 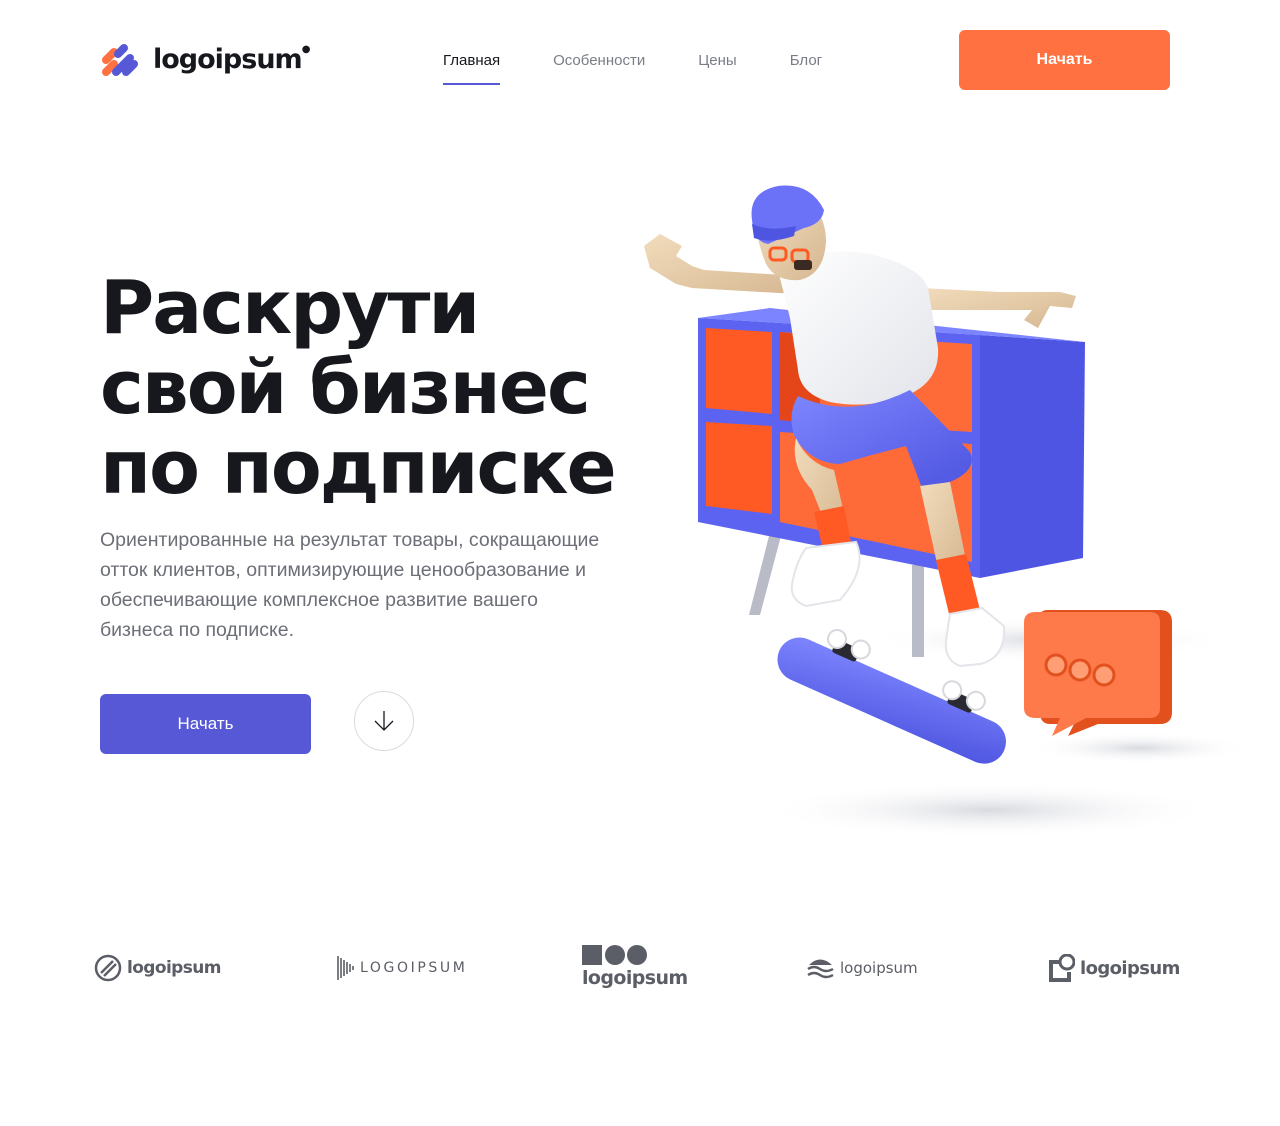 I want to click on partner-name-5: logoipsum, so click(x=1130, y=968).